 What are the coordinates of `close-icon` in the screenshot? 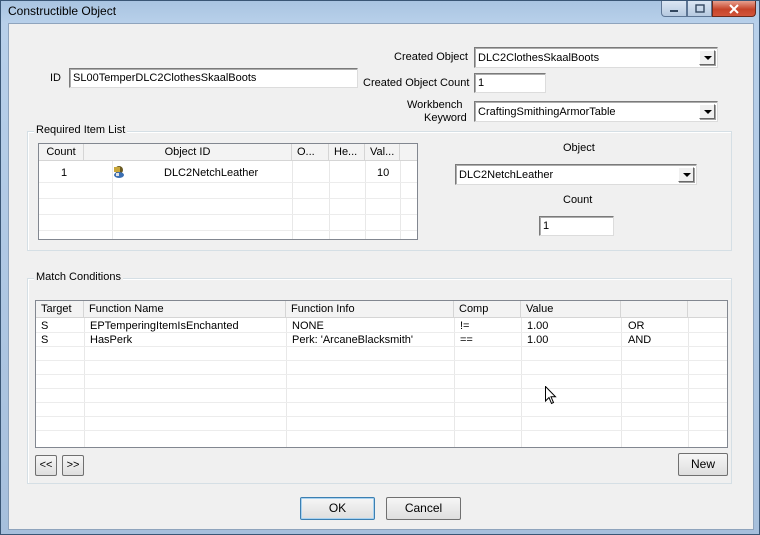 It's located at (734, 8).